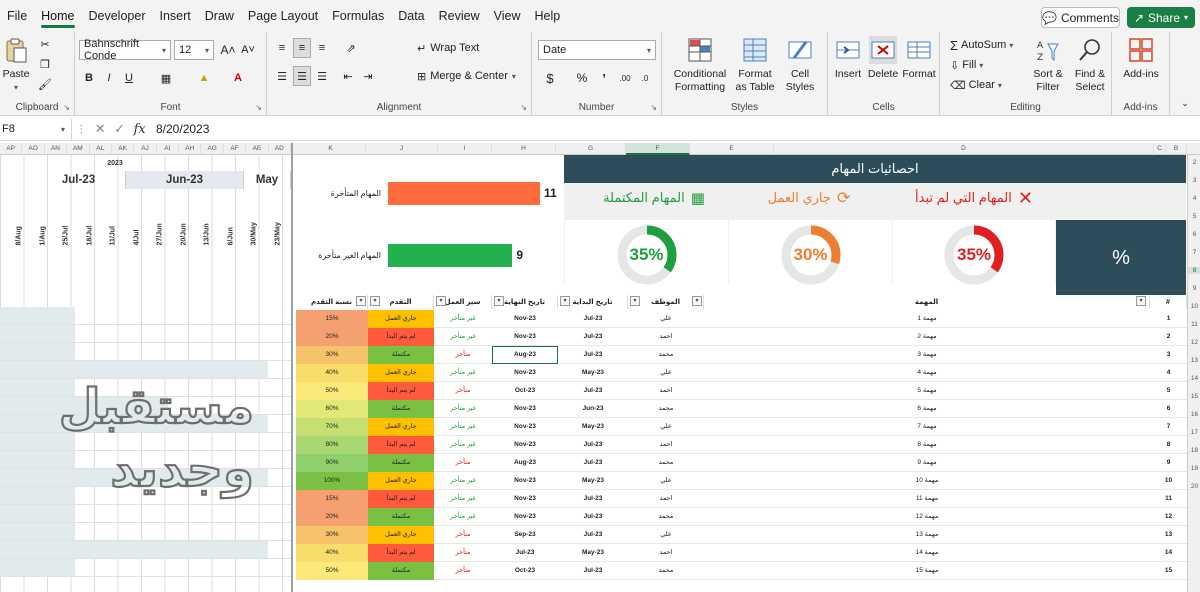 This screenshot has height=592, width=1200. I want to click on cell-status: جاري العمل, so click(401, 373).